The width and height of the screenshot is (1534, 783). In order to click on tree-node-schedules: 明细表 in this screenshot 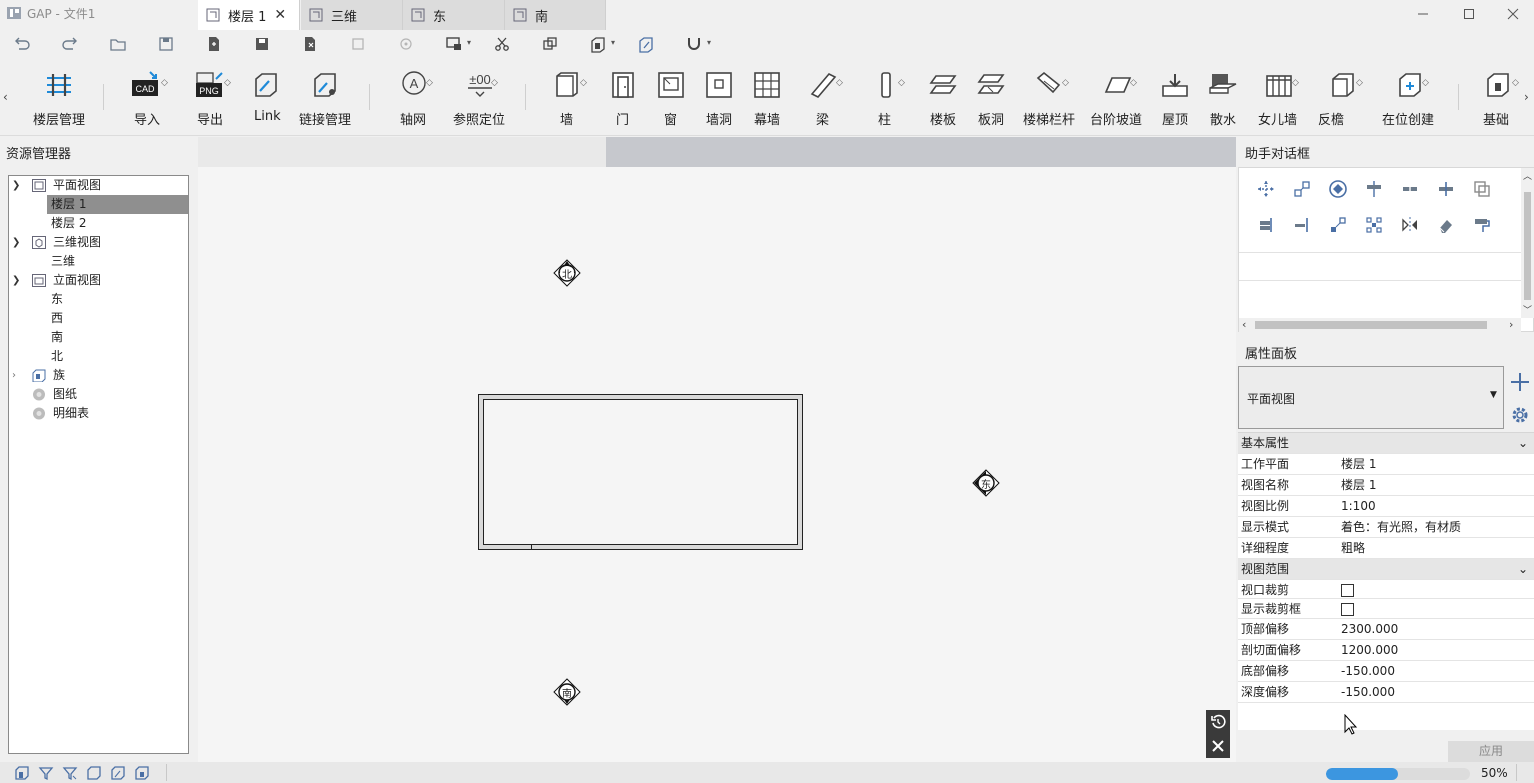, I will do `click(98, 413)`.